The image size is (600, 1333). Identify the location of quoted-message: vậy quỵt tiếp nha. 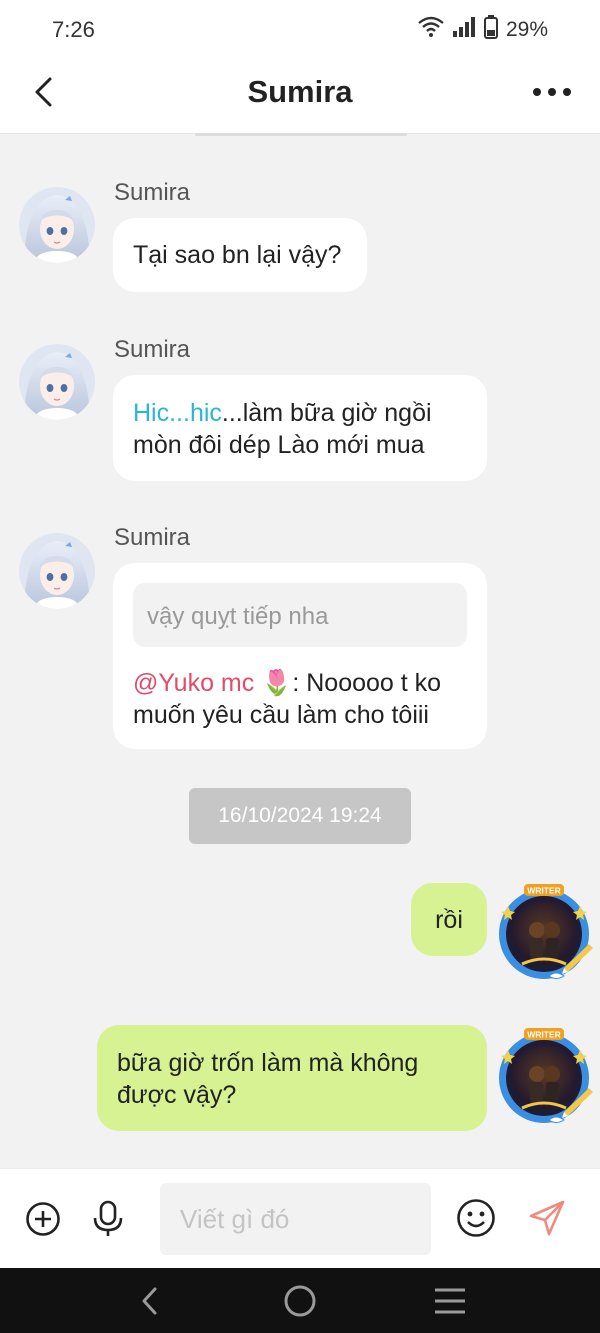
(300, 615).